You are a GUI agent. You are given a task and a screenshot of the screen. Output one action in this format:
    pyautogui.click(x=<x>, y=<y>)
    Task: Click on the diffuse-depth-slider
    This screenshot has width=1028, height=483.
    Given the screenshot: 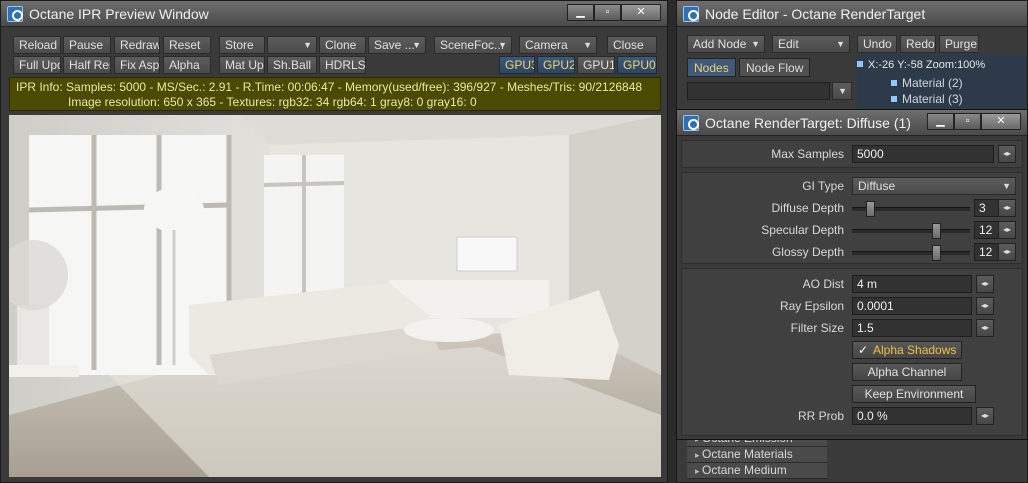 What is the action you would take?
    pyautogui.click(x=911, y=209)
    